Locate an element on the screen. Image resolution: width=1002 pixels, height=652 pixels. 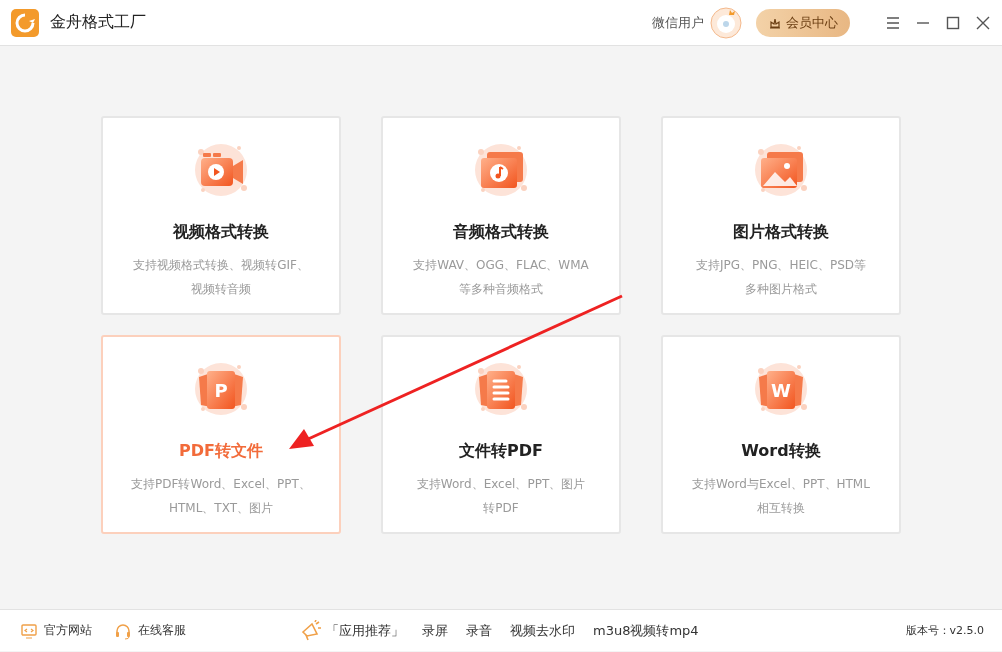
version-label: 版本号：v2.5.0 is located at coordinates (944, 630).